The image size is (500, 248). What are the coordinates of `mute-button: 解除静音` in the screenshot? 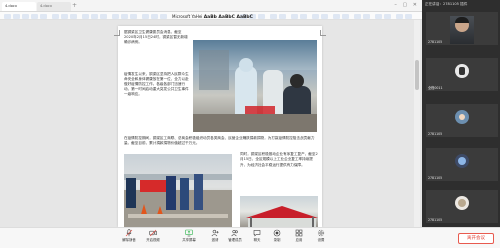 It's located at (129, 236).